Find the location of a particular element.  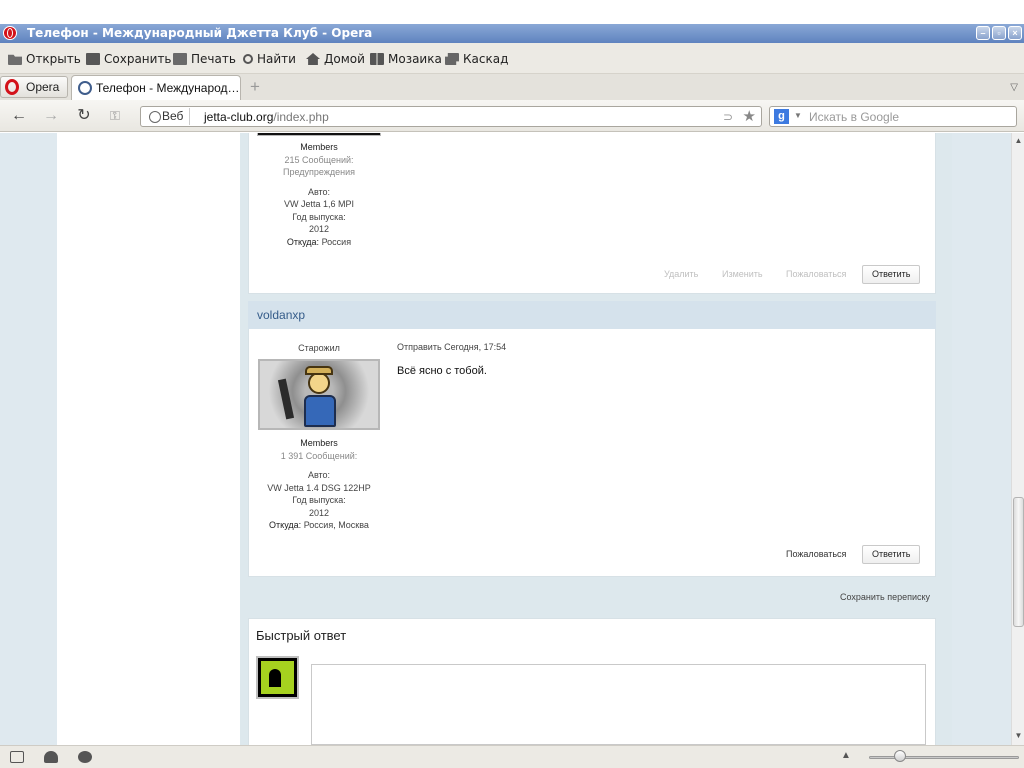

search-field: g ▼ Искать в Google is located at coordinates (893, 116).